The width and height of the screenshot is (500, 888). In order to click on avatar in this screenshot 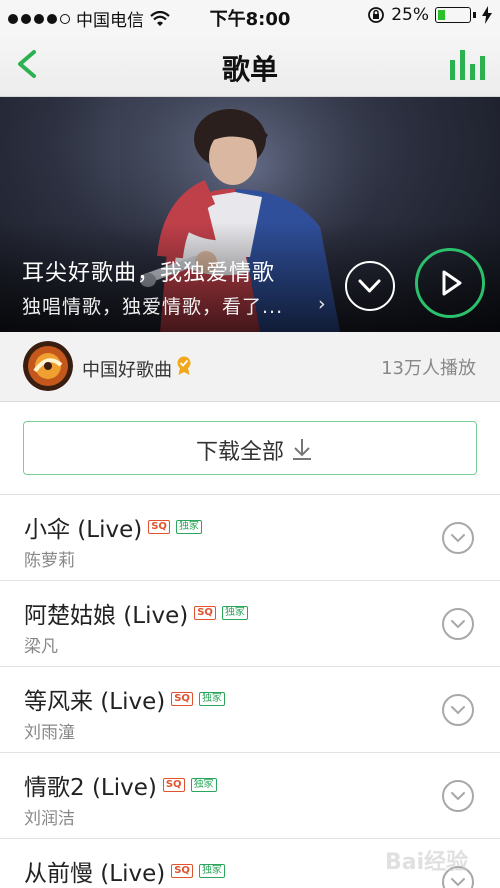, I will do `click(48, 366)`.